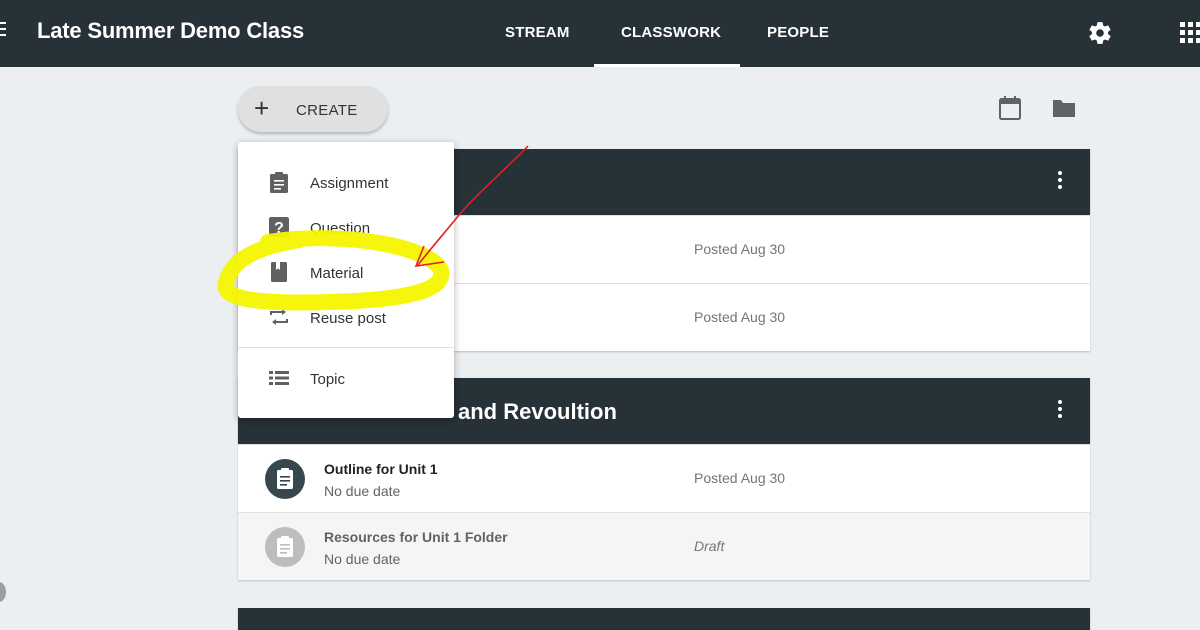 The height and width of the screenshot is (630, 1200). I want to click on menu-item-label: Assignment, so click(349, 183).